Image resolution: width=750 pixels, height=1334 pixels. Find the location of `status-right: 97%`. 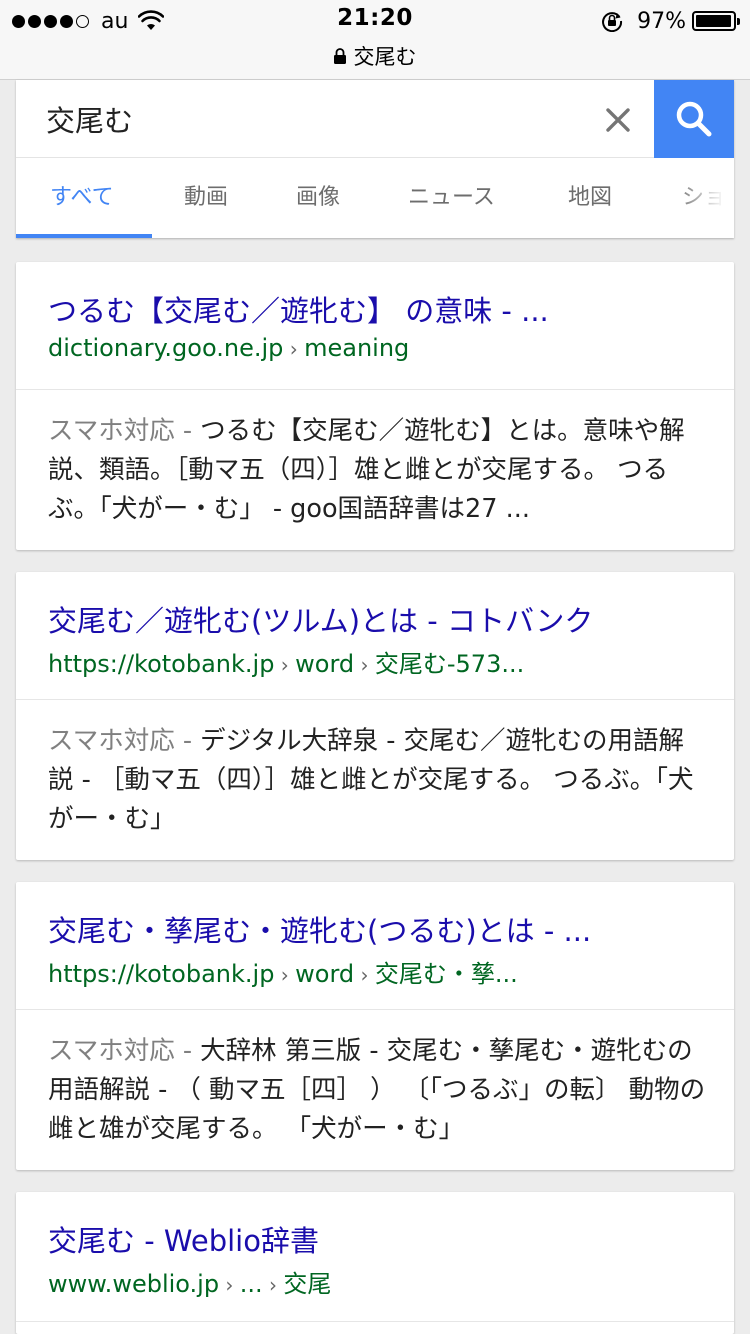

status-right: 97% is located at coordinates (670, 21).